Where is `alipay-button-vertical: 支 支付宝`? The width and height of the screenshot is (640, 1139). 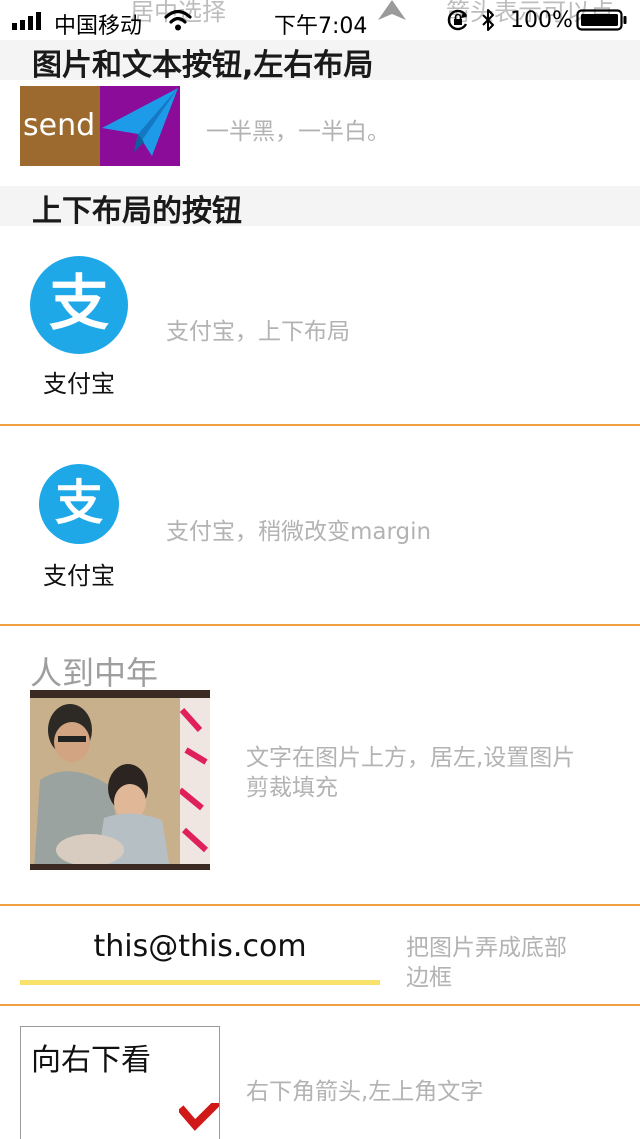 alipay-button-vertical: 支 支付宝 is located at coordinates (79, 327).